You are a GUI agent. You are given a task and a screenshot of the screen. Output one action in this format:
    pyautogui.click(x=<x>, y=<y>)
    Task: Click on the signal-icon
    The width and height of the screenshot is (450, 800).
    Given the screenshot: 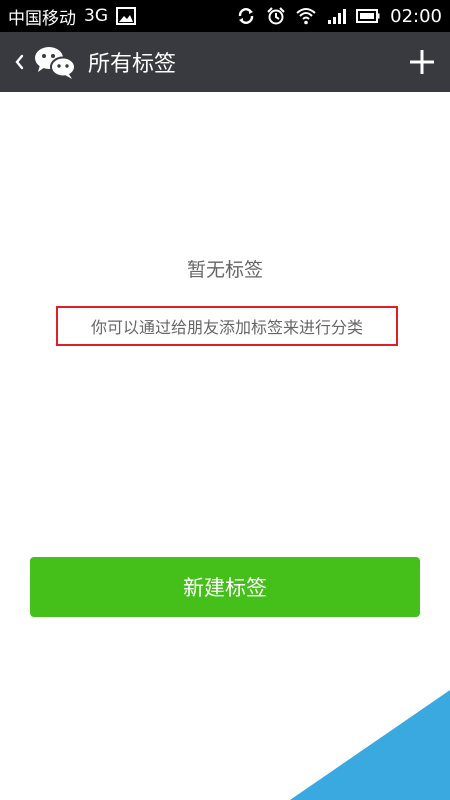 What is the action you would take?
    pyautogui.click(x=336, y=16)
    